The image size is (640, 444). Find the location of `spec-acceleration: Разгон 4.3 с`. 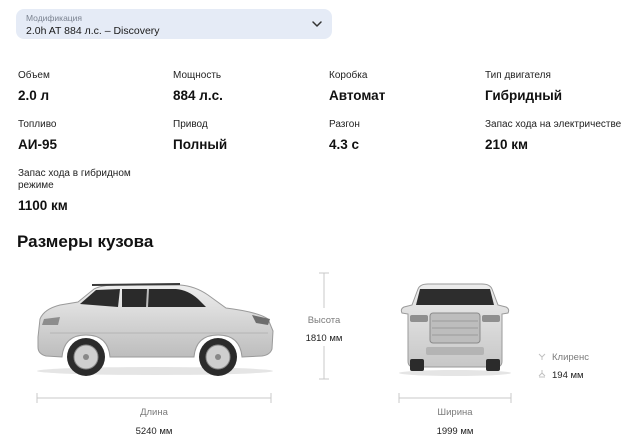

spec-acceleration: Разгон 4.3 с is located at coordinates (344, 136).